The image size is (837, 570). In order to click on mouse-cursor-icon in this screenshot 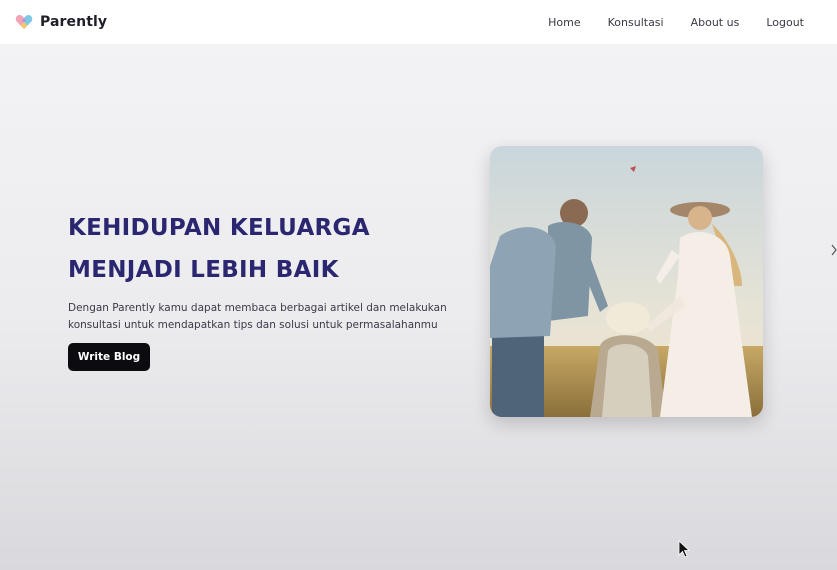, I will do `click(684, 549)`.